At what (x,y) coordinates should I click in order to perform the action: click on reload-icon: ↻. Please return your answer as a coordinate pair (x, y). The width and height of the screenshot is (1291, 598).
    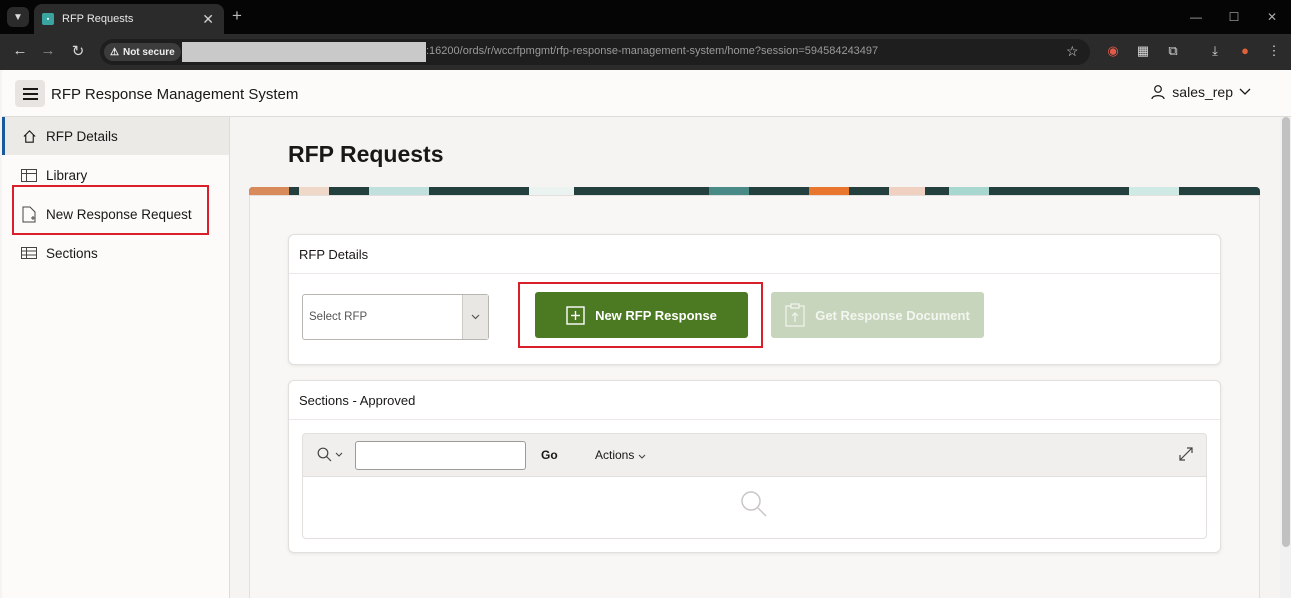
    Looking at the image, I should click on (78, 51).